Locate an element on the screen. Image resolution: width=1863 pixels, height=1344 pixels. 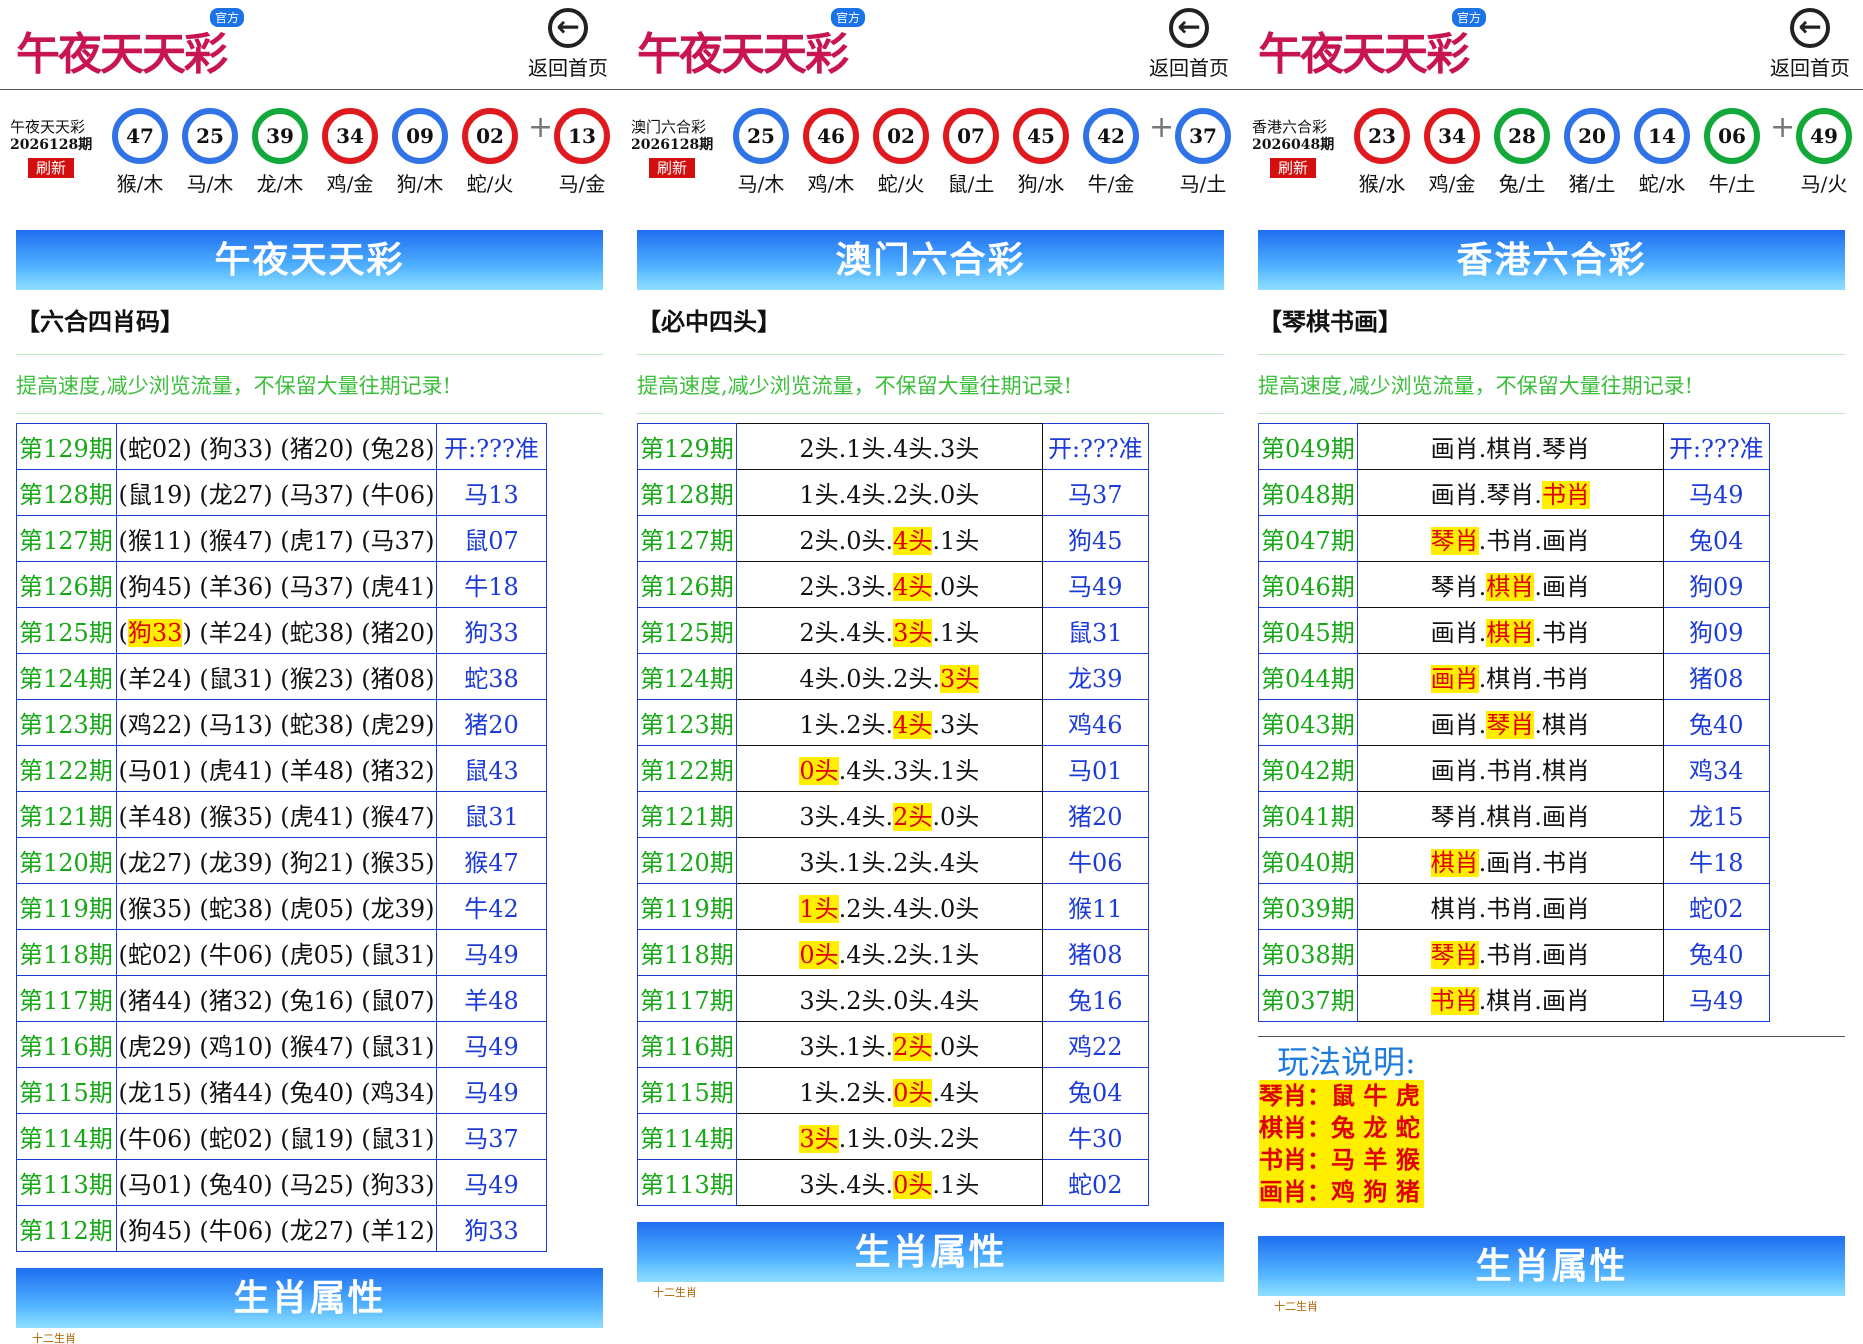
table-row: 第129期 2头.1头.4头.3头 开:???准 is located at coordinates (893, 446).